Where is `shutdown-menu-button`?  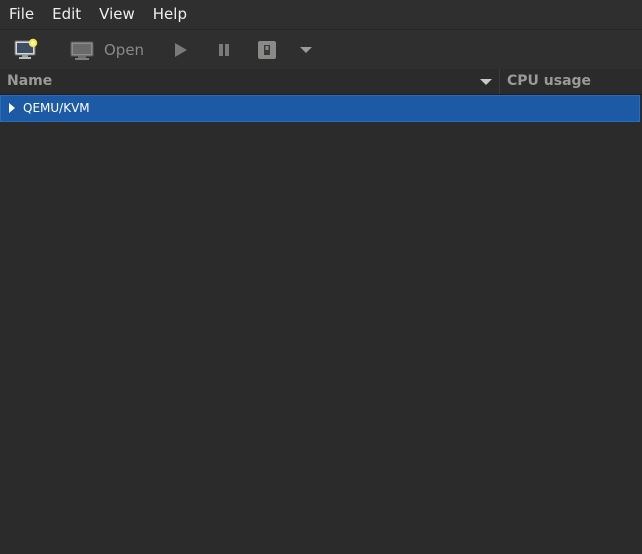
shutdown-menu-button is located at coordinates (306, 50).